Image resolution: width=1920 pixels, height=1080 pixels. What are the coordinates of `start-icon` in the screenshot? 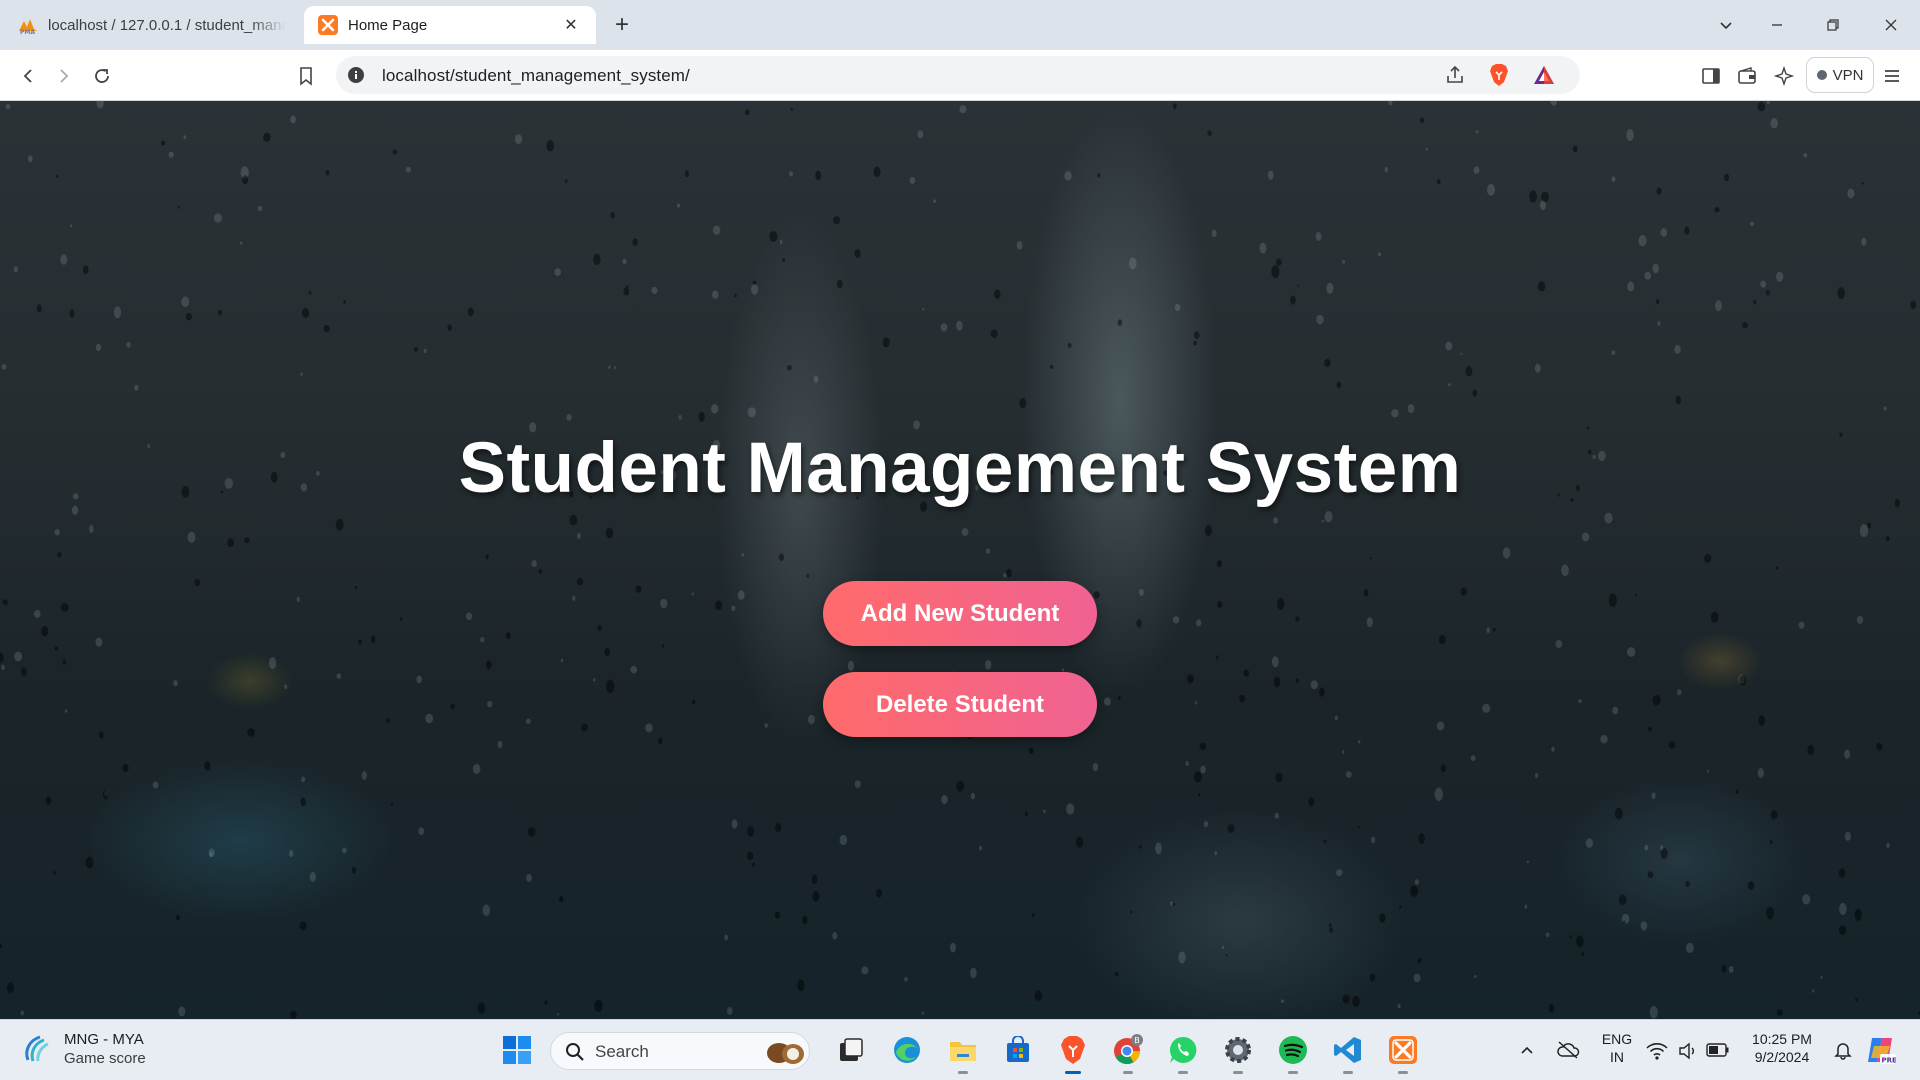 It's located at (517, 1050).